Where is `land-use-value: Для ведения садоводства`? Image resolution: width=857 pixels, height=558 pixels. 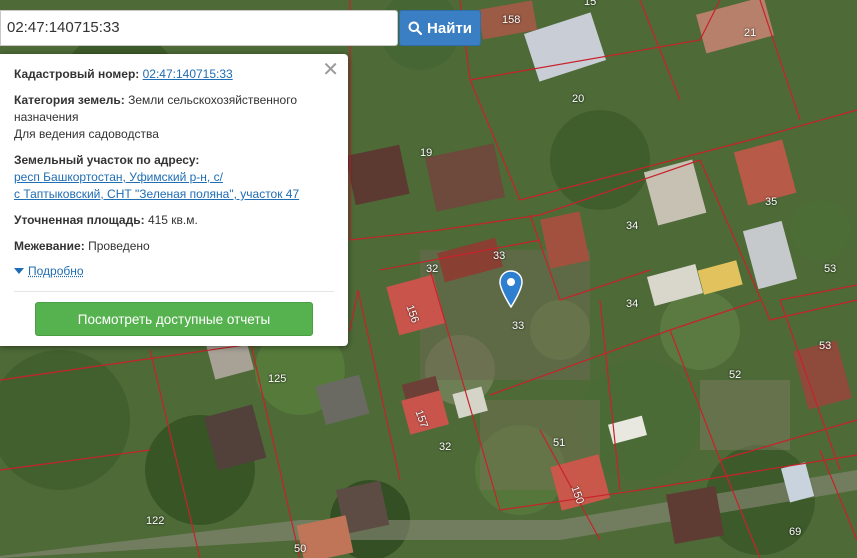 land-use-value: Для ведения садоводства is located at coordinates (86, 134).